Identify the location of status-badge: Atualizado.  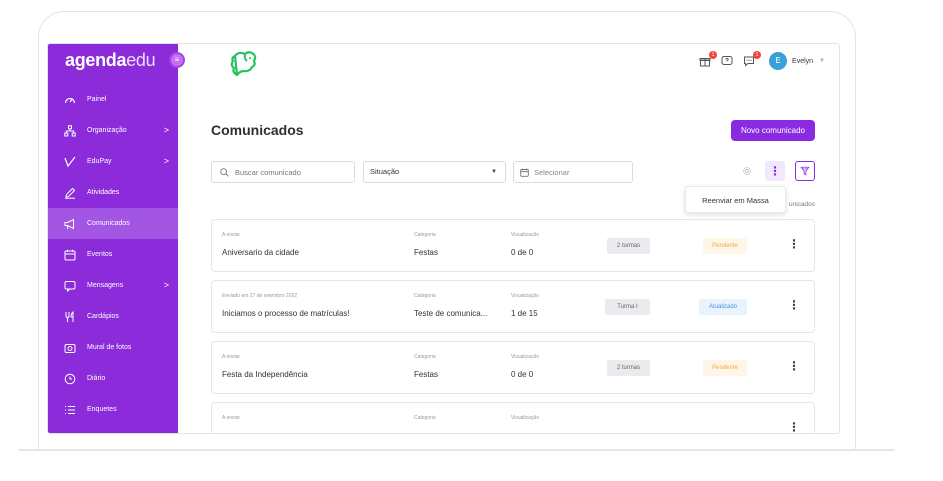
(723, 307).